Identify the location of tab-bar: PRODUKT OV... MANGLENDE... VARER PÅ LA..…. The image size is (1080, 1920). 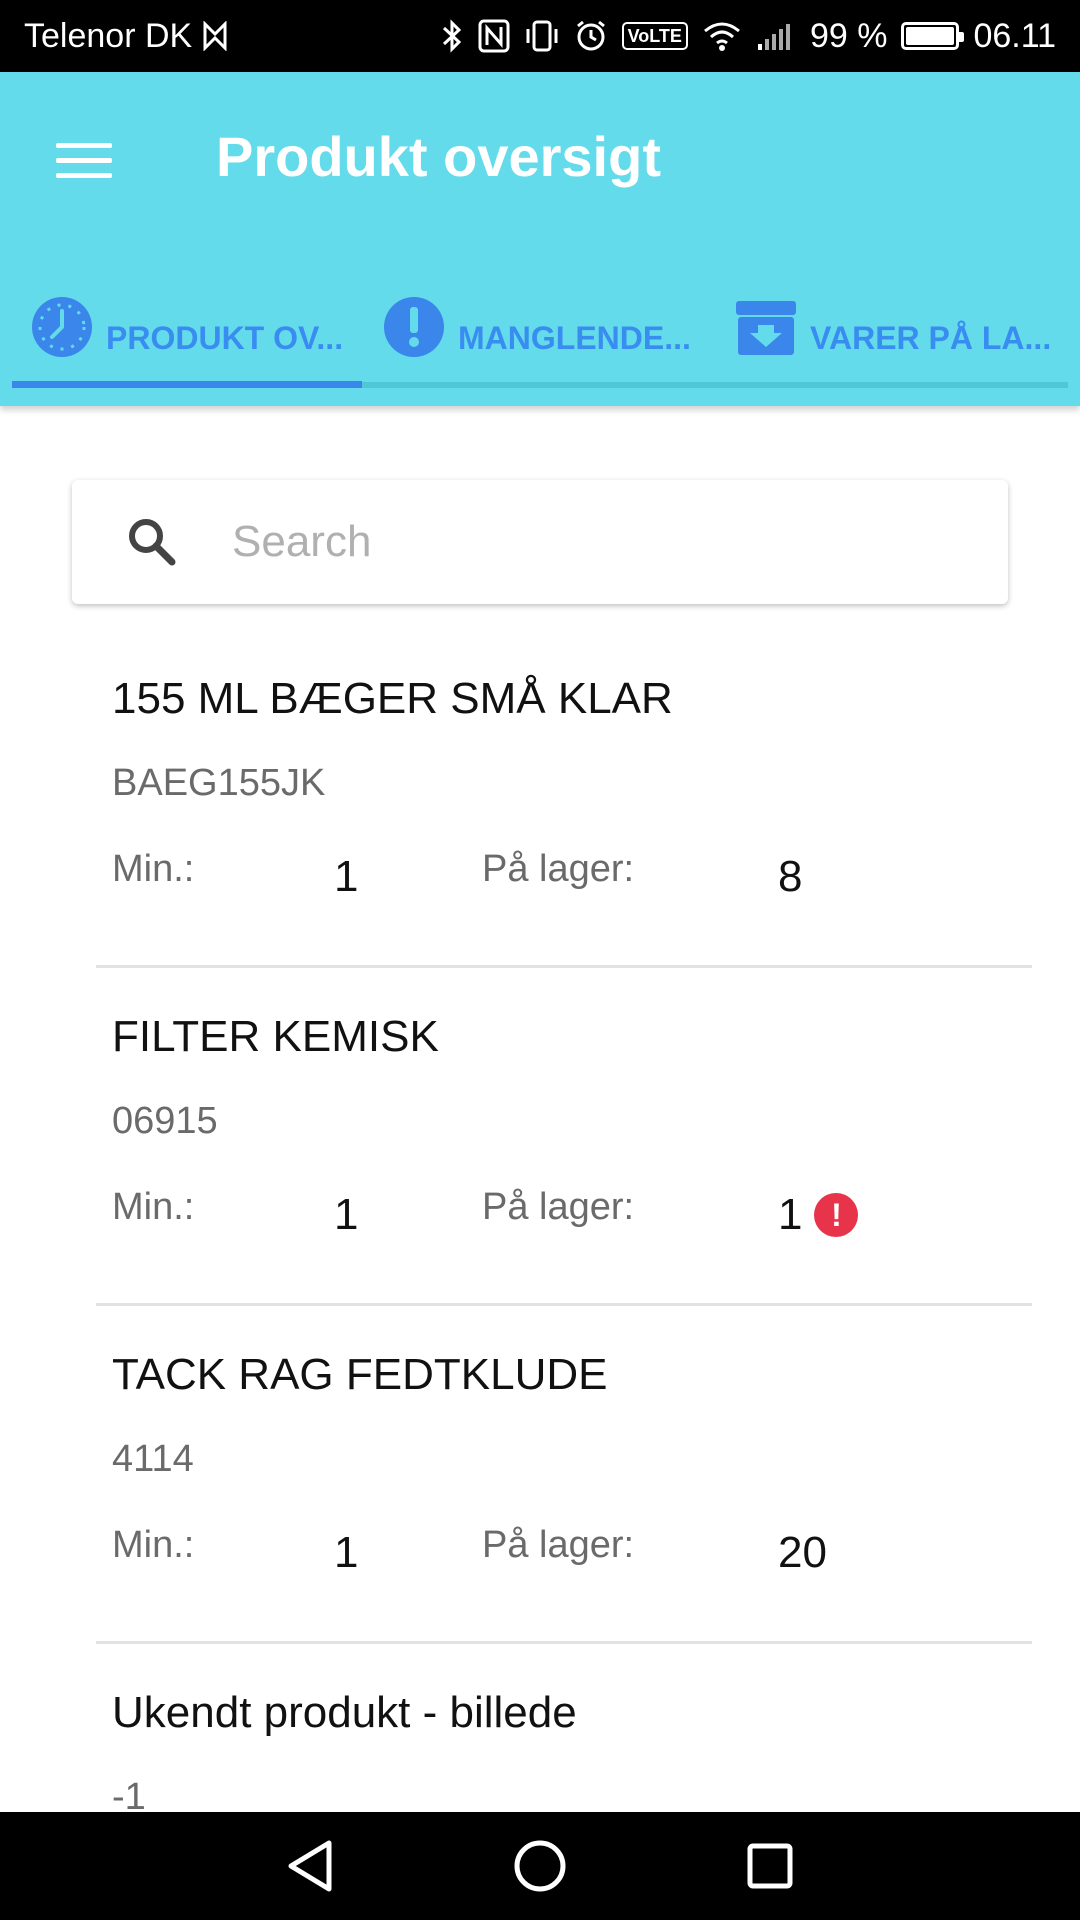
(540, 331).